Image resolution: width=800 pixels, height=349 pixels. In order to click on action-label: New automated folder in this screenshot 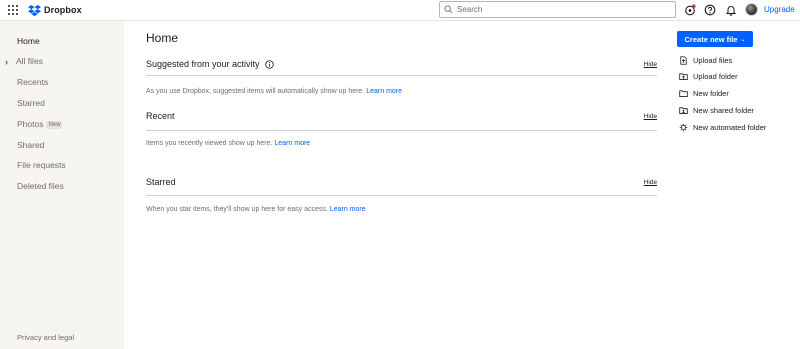, I will do `click(730, 127)`.